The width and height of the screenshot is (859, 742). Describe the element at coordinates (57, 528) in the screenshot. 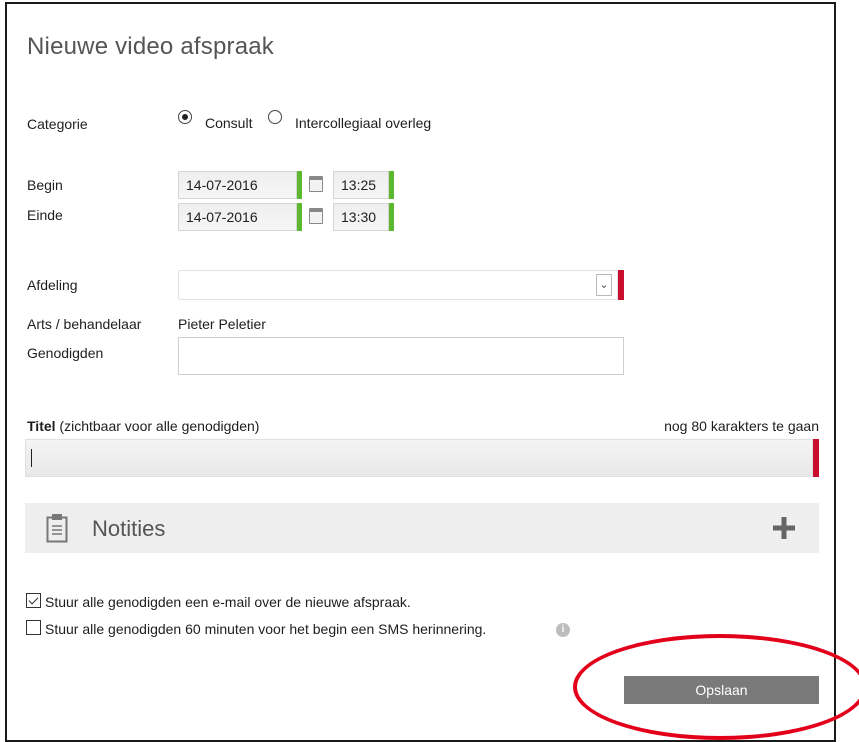

I see `clipboard-icon` at that location.